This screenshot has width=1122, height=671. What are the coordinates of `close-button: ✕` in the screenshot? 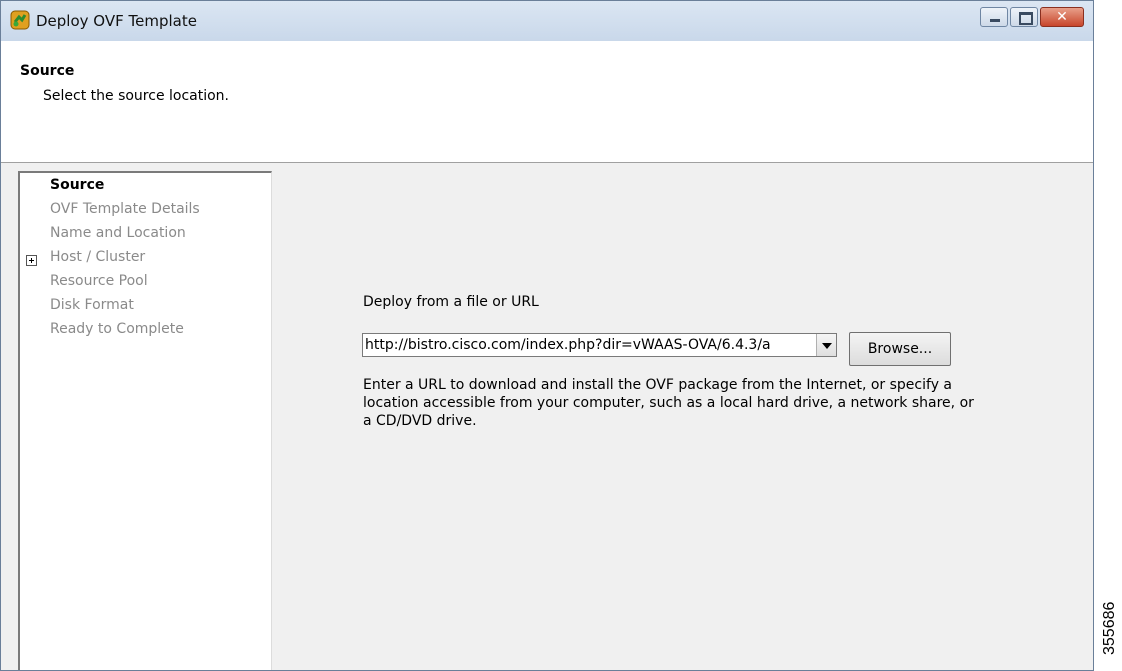 It's located at (1062, 17).